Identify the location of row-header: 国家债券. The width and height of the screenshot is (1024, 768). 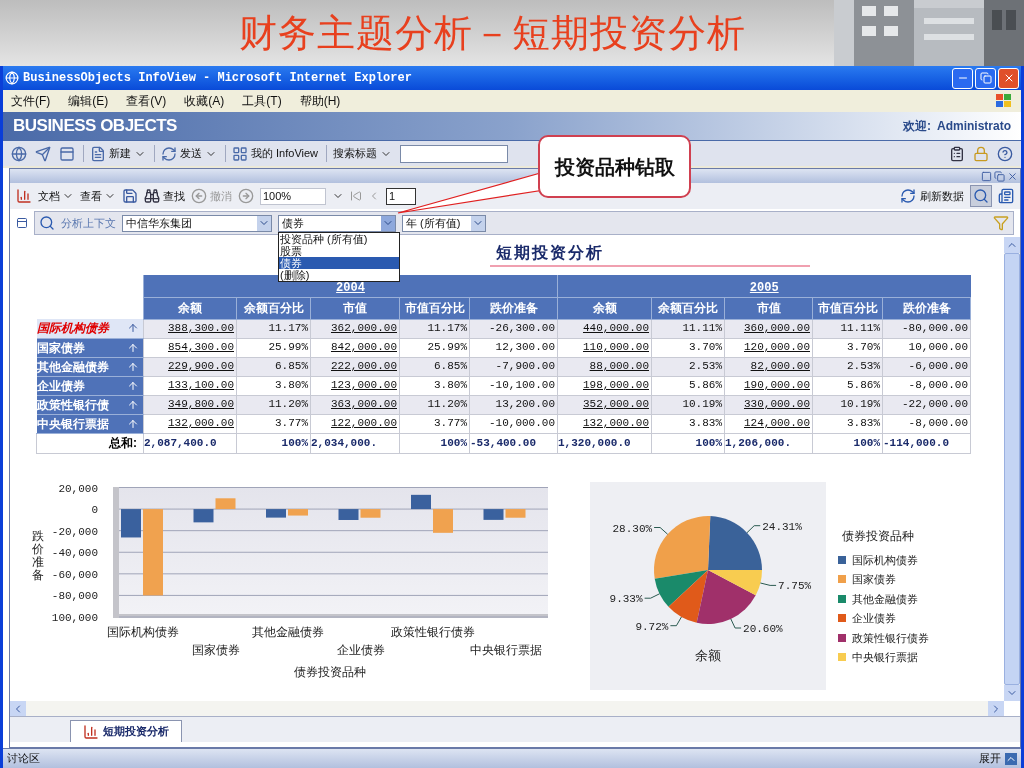
(90, 347).